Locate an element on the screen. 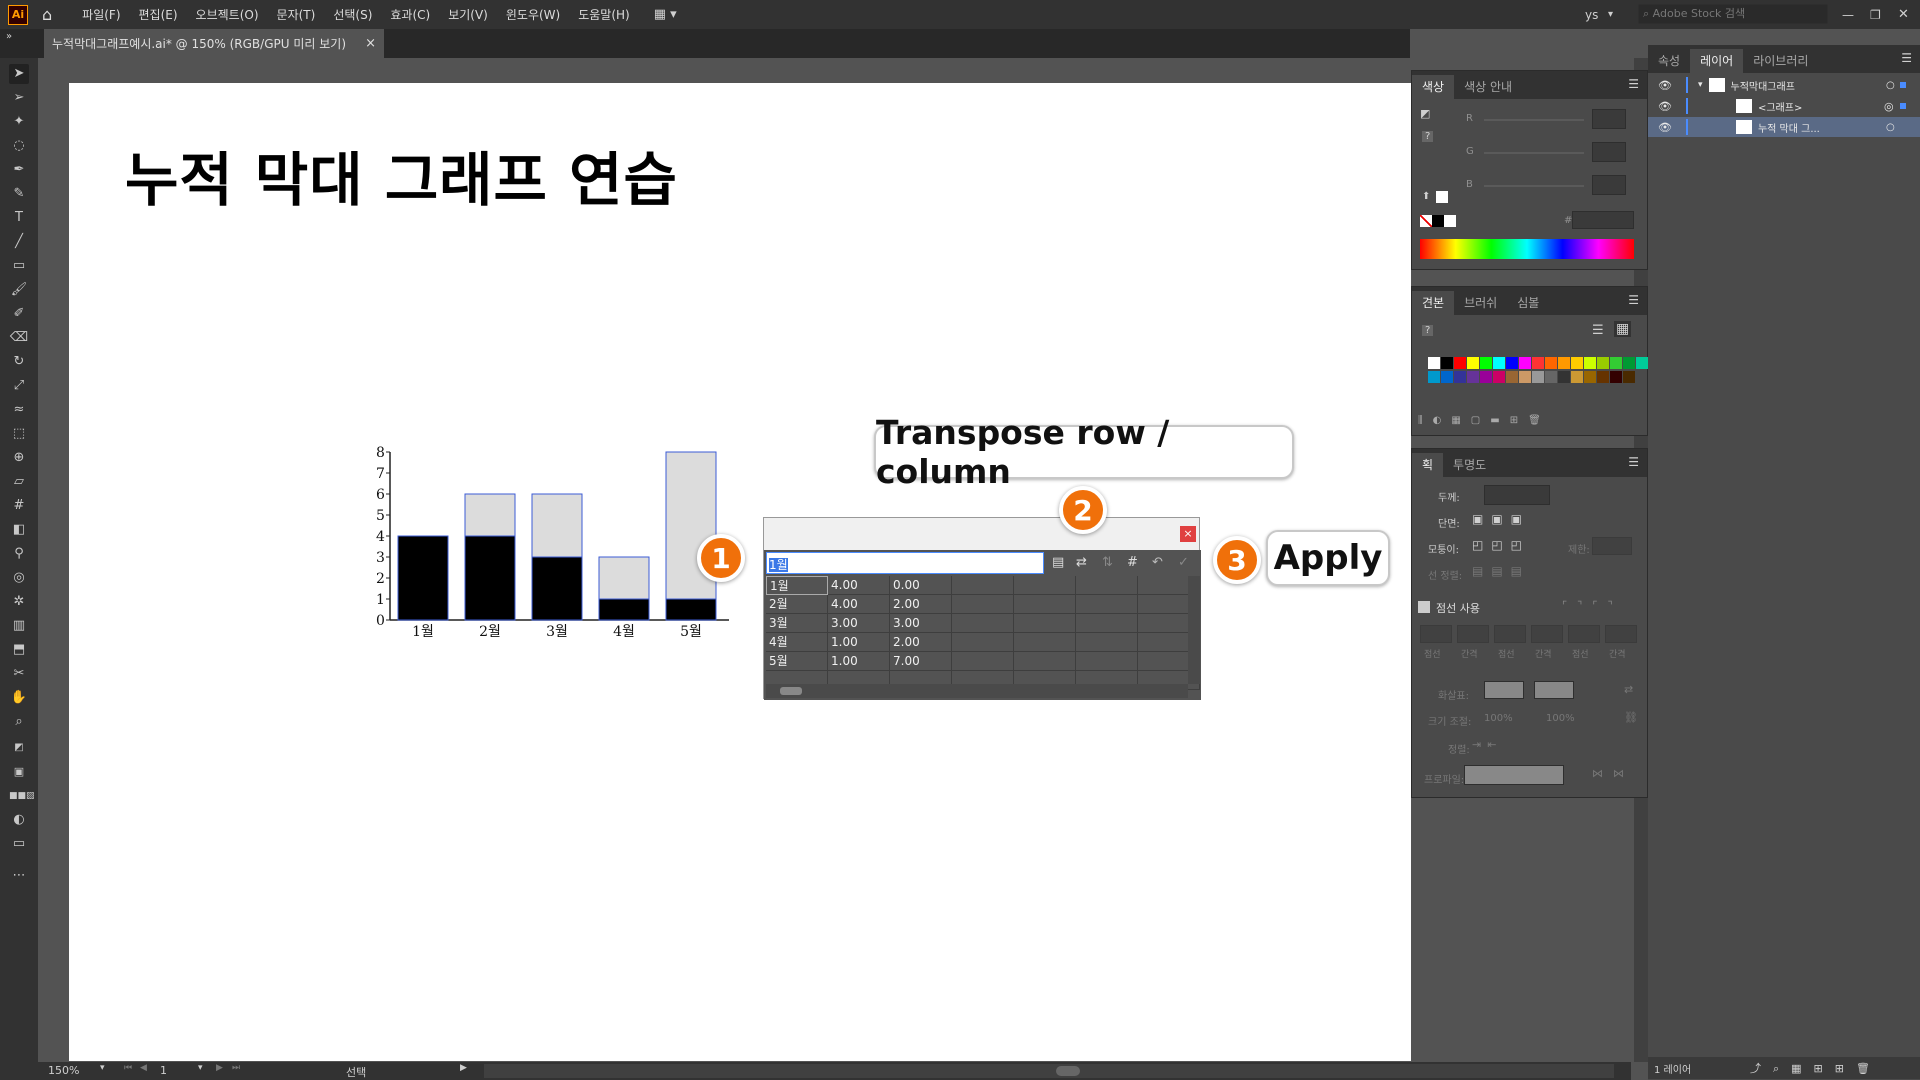 This screenshot has width=1920, height=1080. hex-value-field is located at coordinates (1603, 220).